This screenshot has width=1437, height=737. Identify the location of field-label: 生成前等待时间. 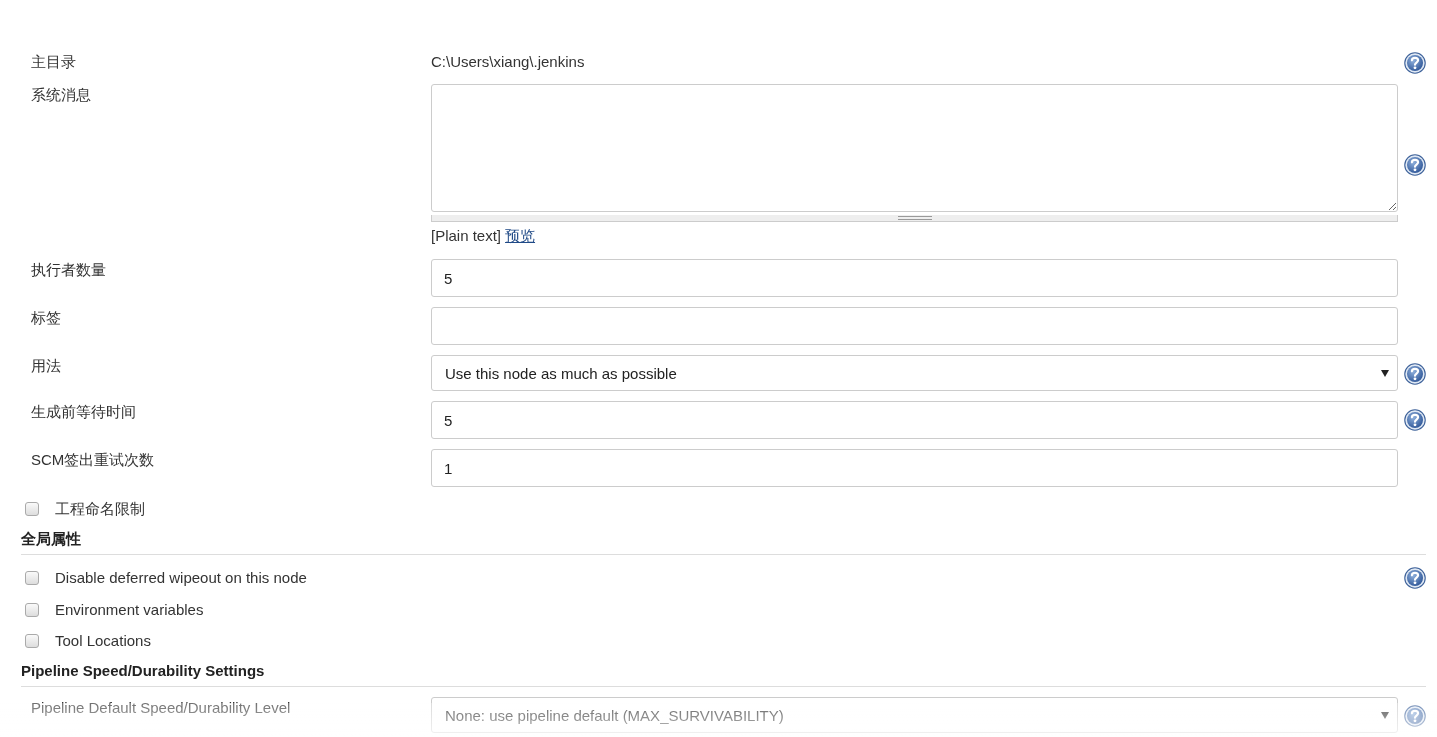
(83, 412).